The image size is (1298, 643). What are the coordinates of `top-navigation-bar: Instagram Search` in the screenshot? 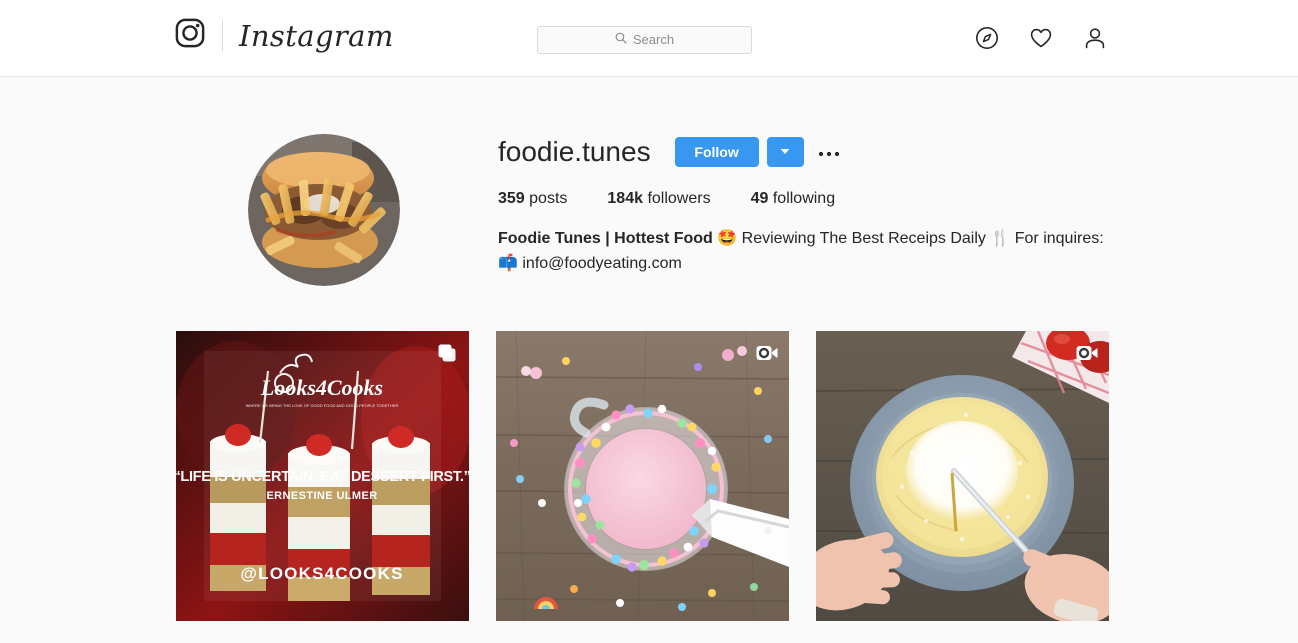 It's located at (649, 38).